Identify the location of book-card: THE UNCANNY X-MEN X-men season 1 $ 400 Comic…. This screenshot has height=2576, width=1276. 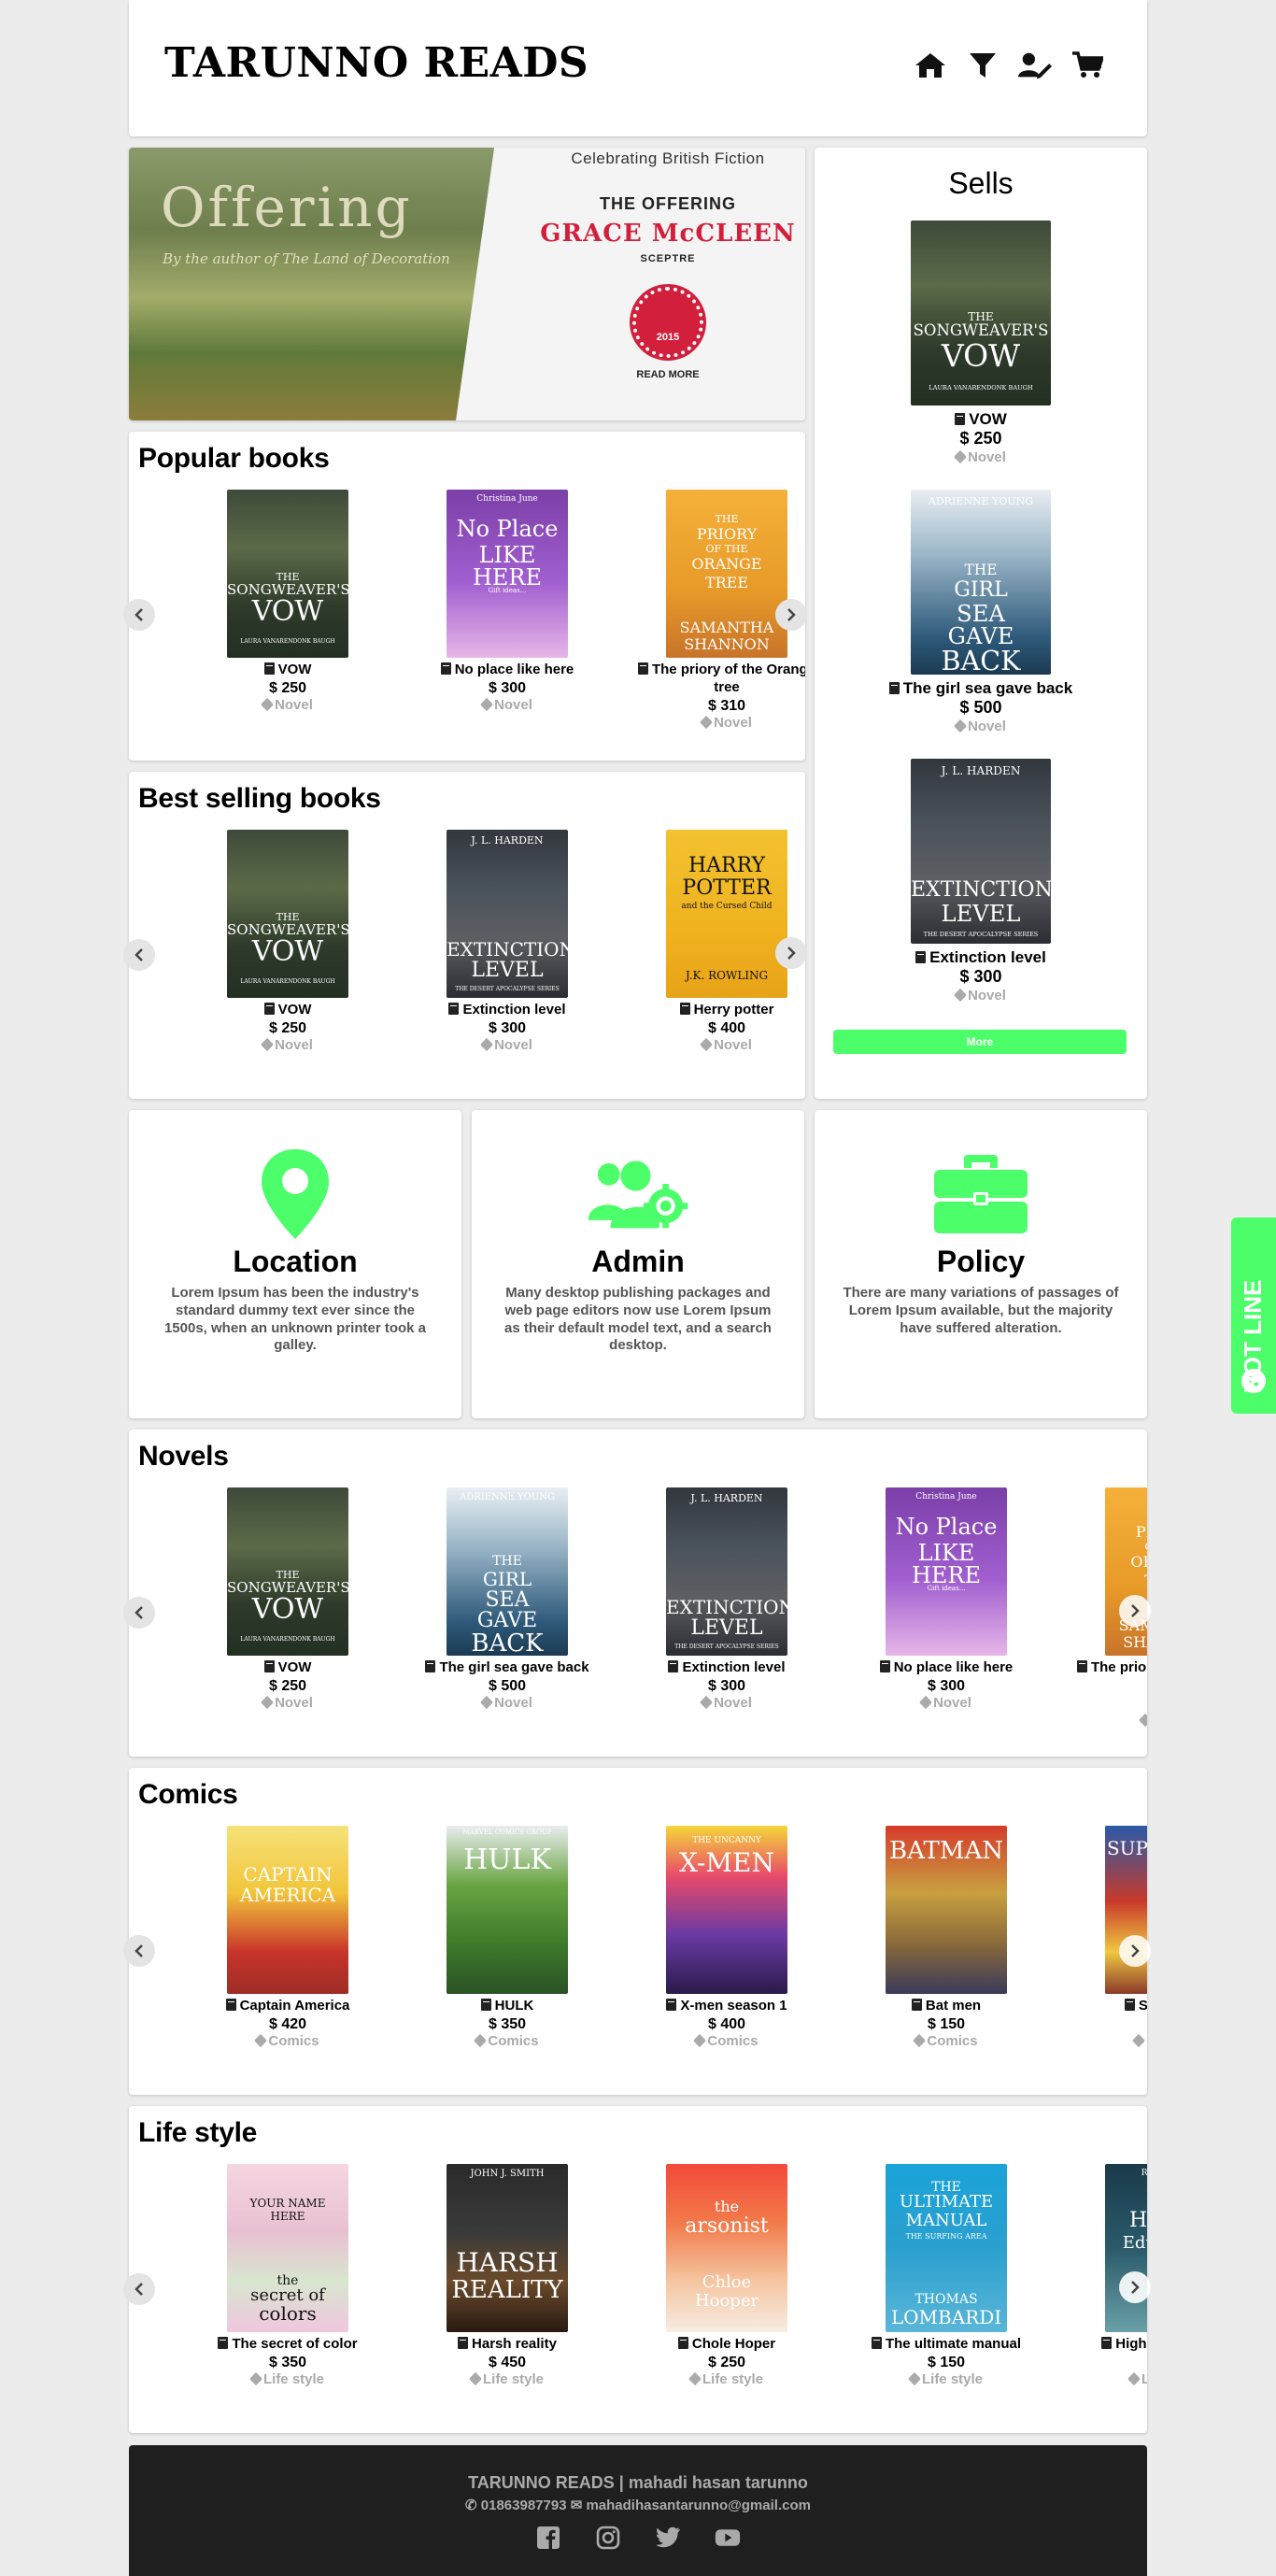
(726, 1938).